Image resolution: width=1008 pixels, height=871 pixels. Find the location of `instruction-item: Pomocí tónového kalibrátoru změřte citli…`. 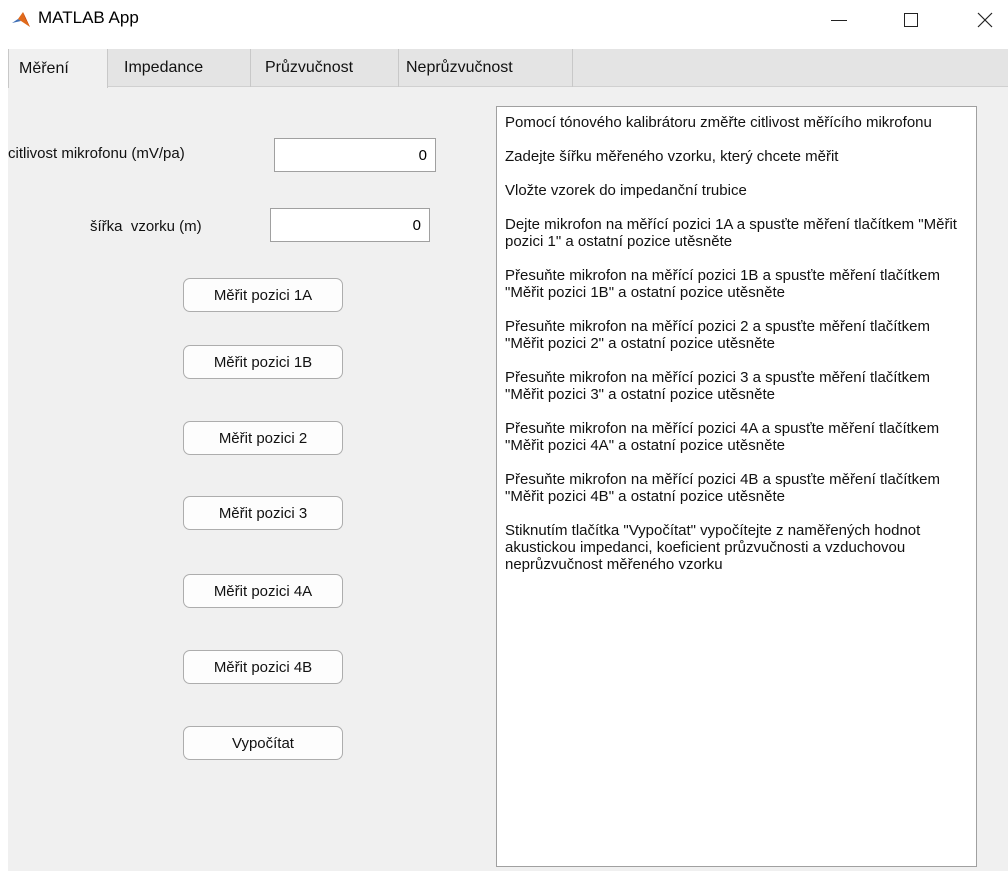

instruction-item: Pomocí tónového kalibrátoru změřte citli… is located at coordinates (718, 122).